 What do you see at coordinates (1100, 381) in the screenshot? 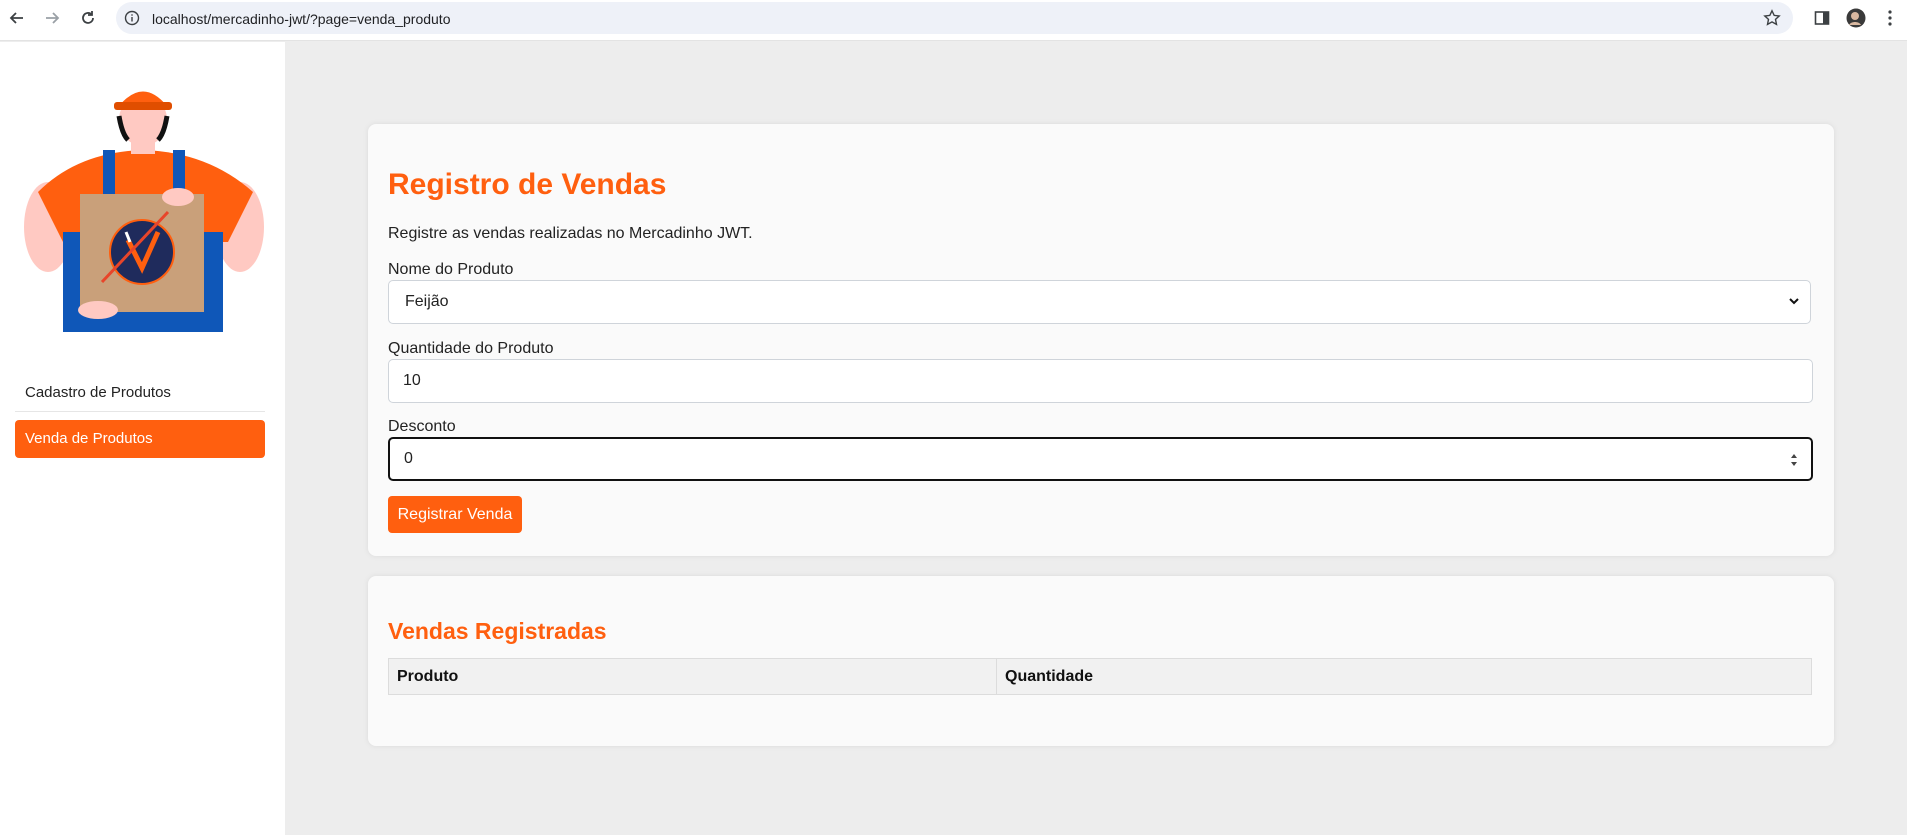
I see `quantity-input: 10` at bounding box center [1100, 381].